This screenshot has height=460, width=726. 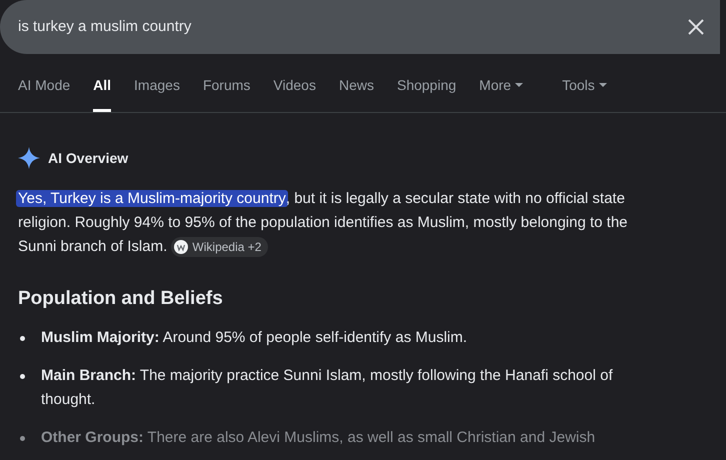 What do you see at coordinates (254, 338) in the screenshot?
I see `bullet-text: Muslim Majority: Around 95% of people self-identify as Muslim.` at bounding box center [254, 338].